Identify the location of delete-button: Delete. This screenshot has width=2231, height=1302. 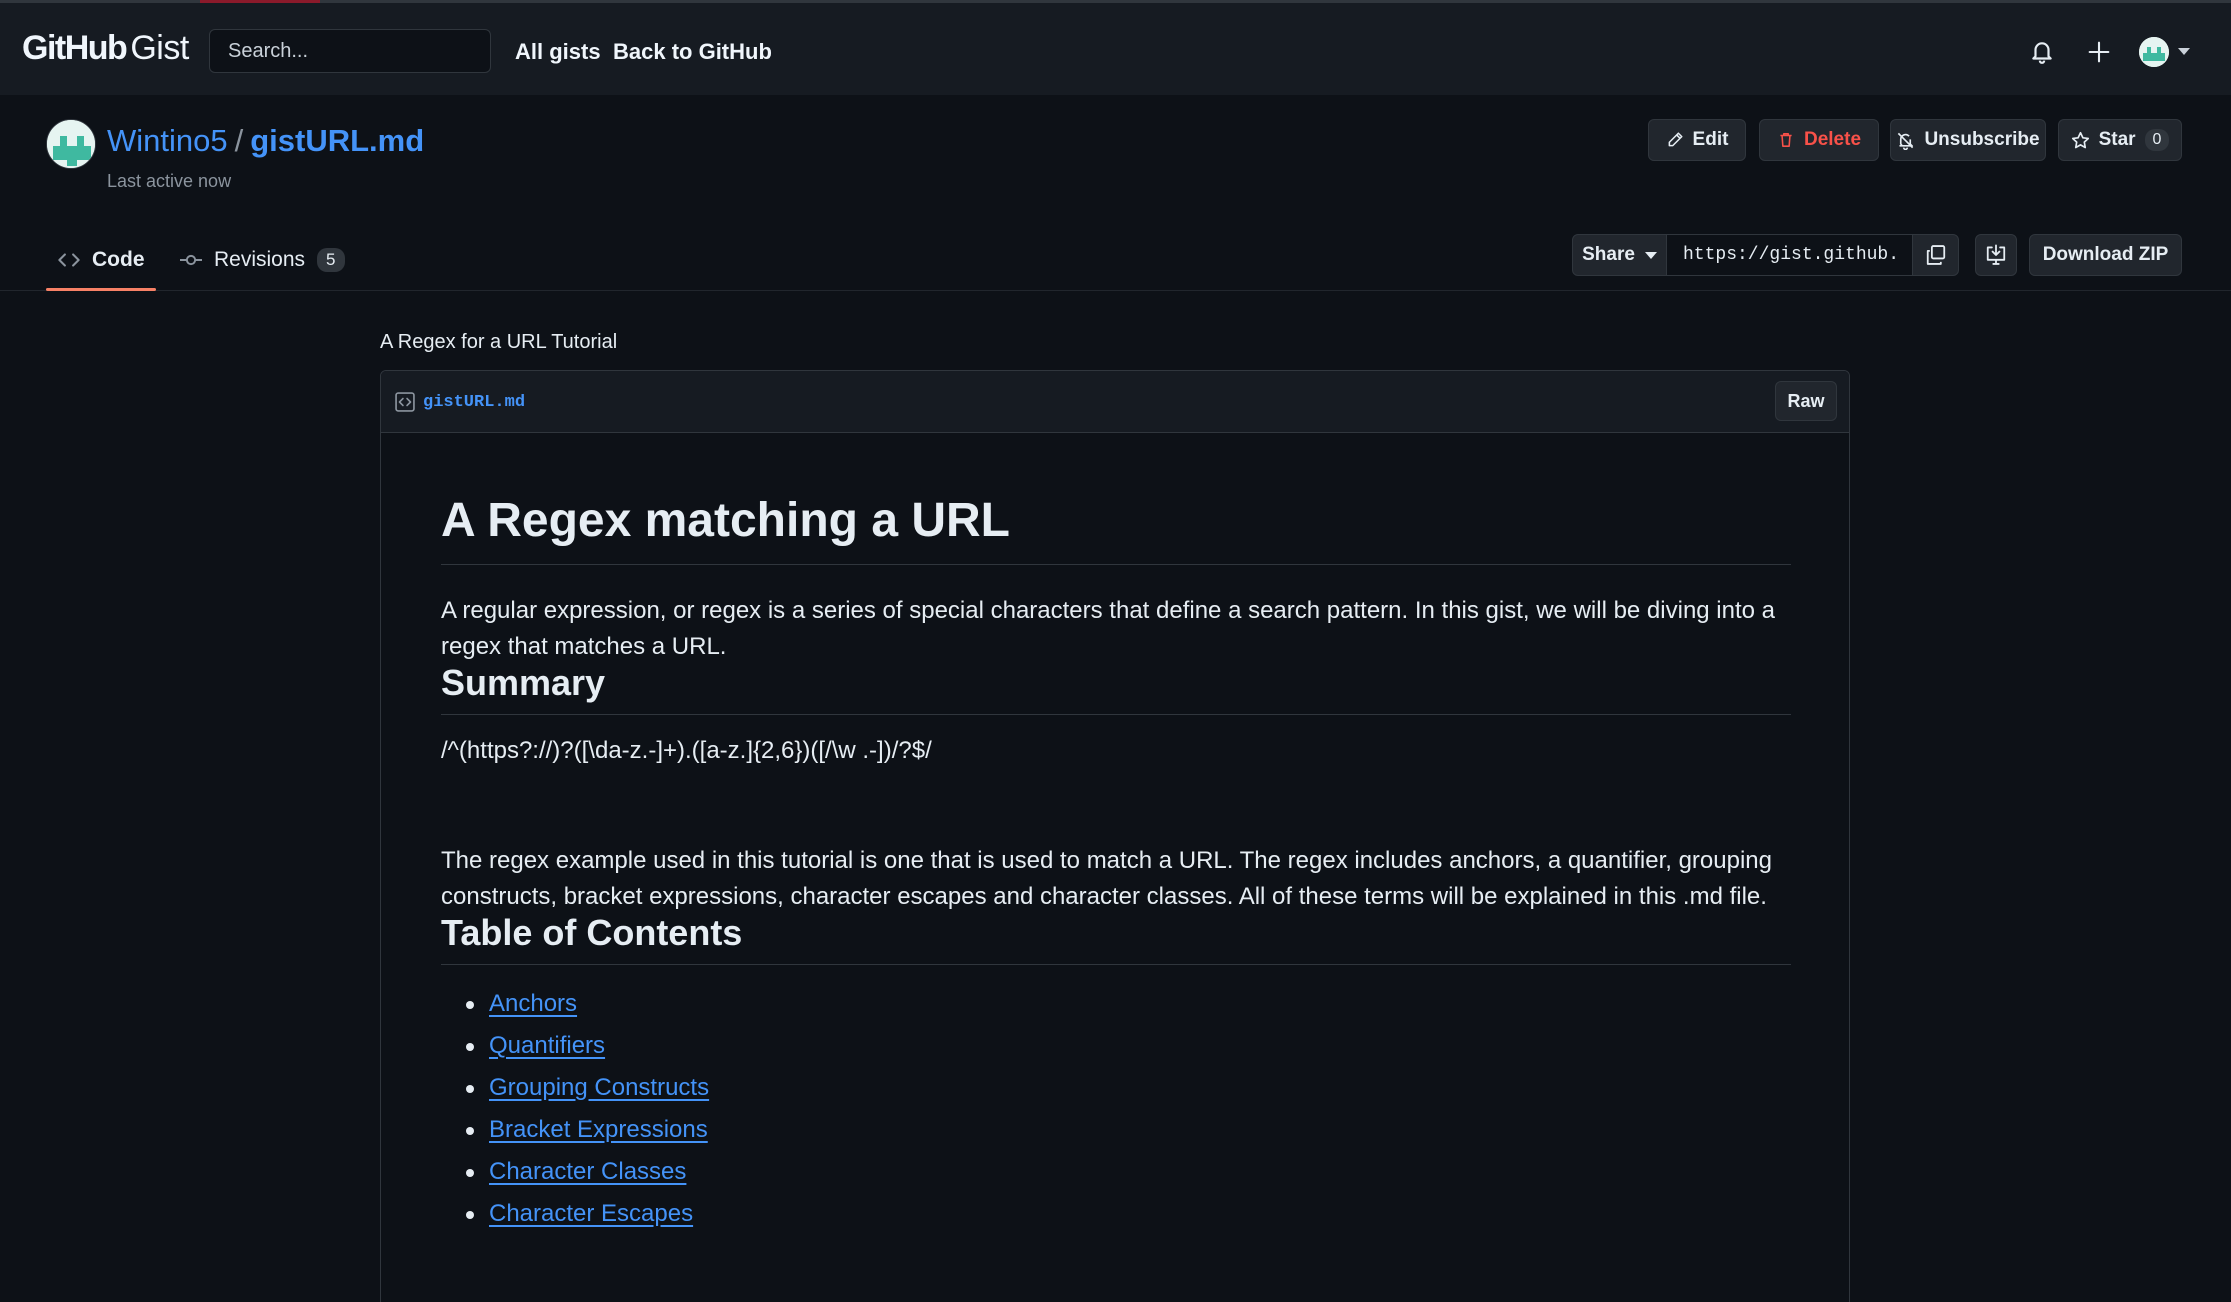
(1819, 140).